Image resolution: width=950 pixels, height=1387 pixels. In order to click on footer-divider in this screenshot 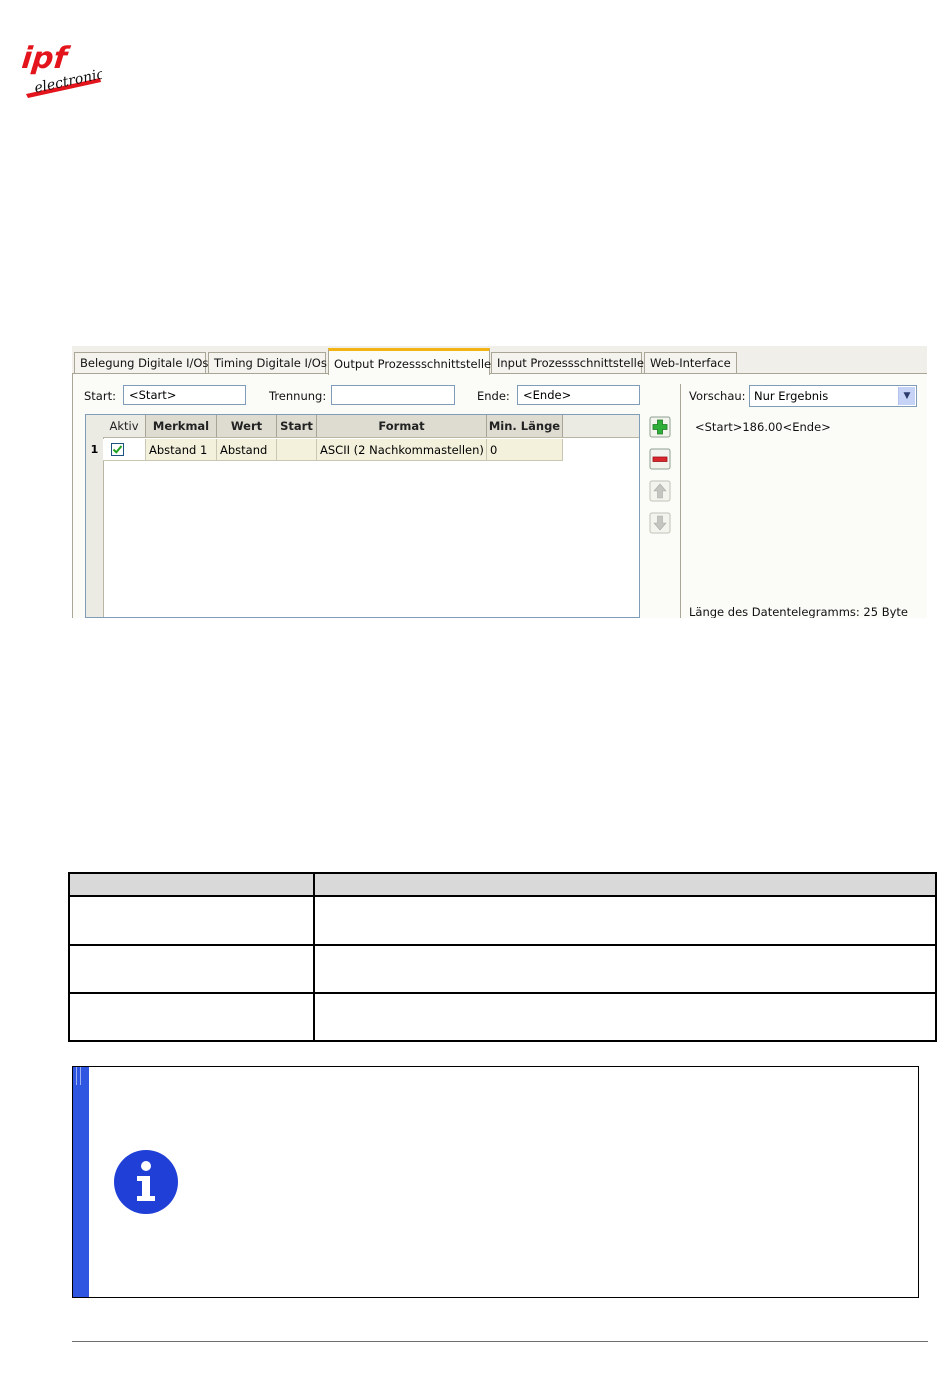, I will do `click(500, 1341)`.